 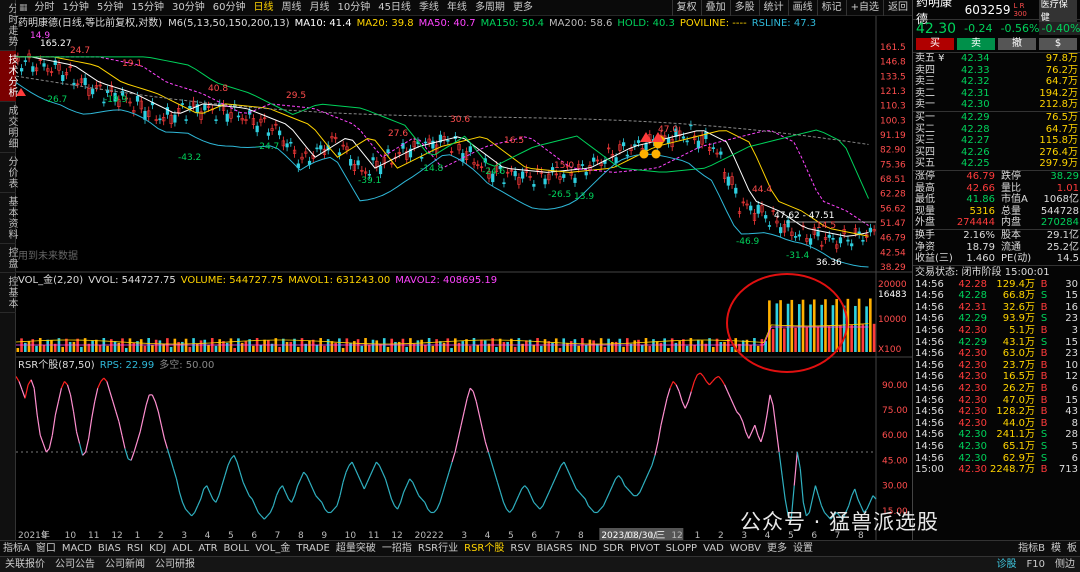 I want to click on vtab-5: 控盘, so click(x=8, y=258).